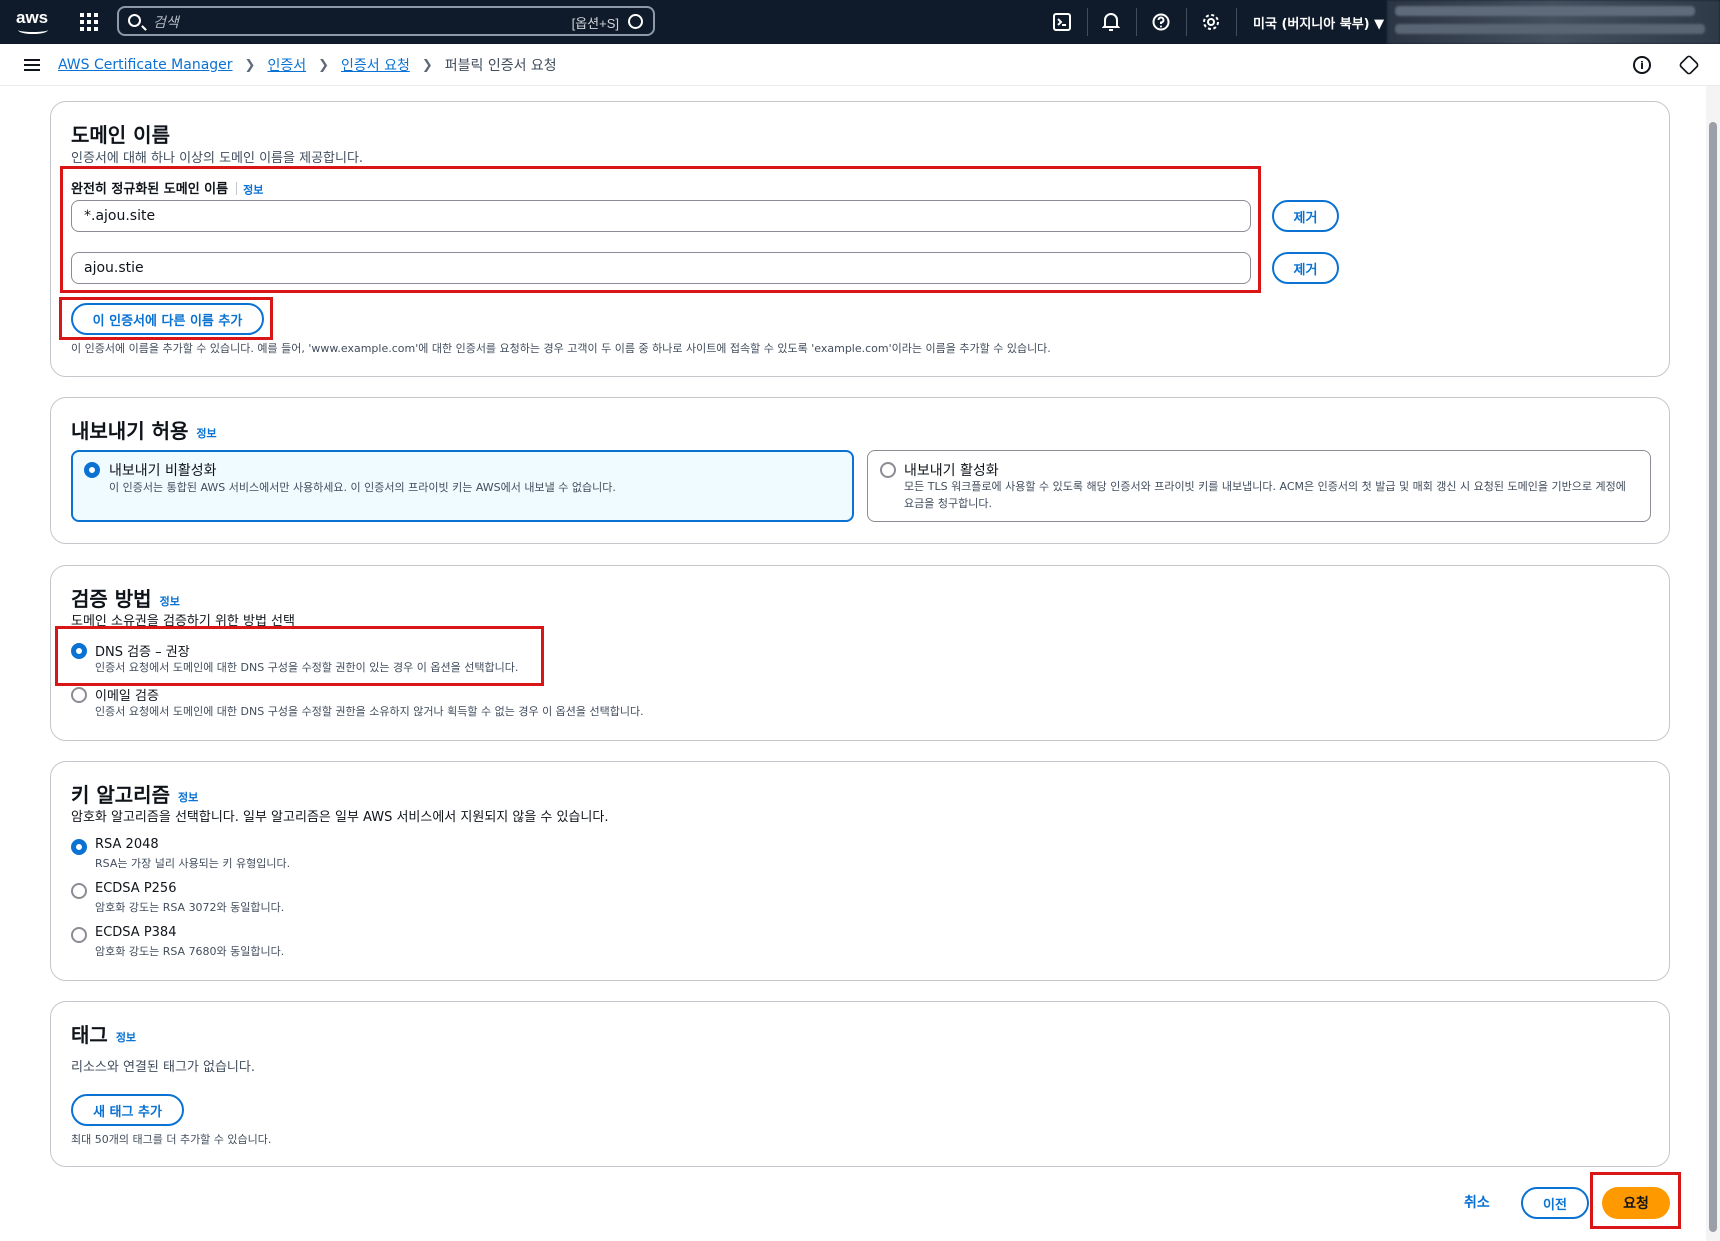 The image size is (1720, 1241). What do you see at coordinates (163, 471) in the screenshot?
I see `export-disable-title: 내보내기 비활성화` at bounding box center [163, 471].